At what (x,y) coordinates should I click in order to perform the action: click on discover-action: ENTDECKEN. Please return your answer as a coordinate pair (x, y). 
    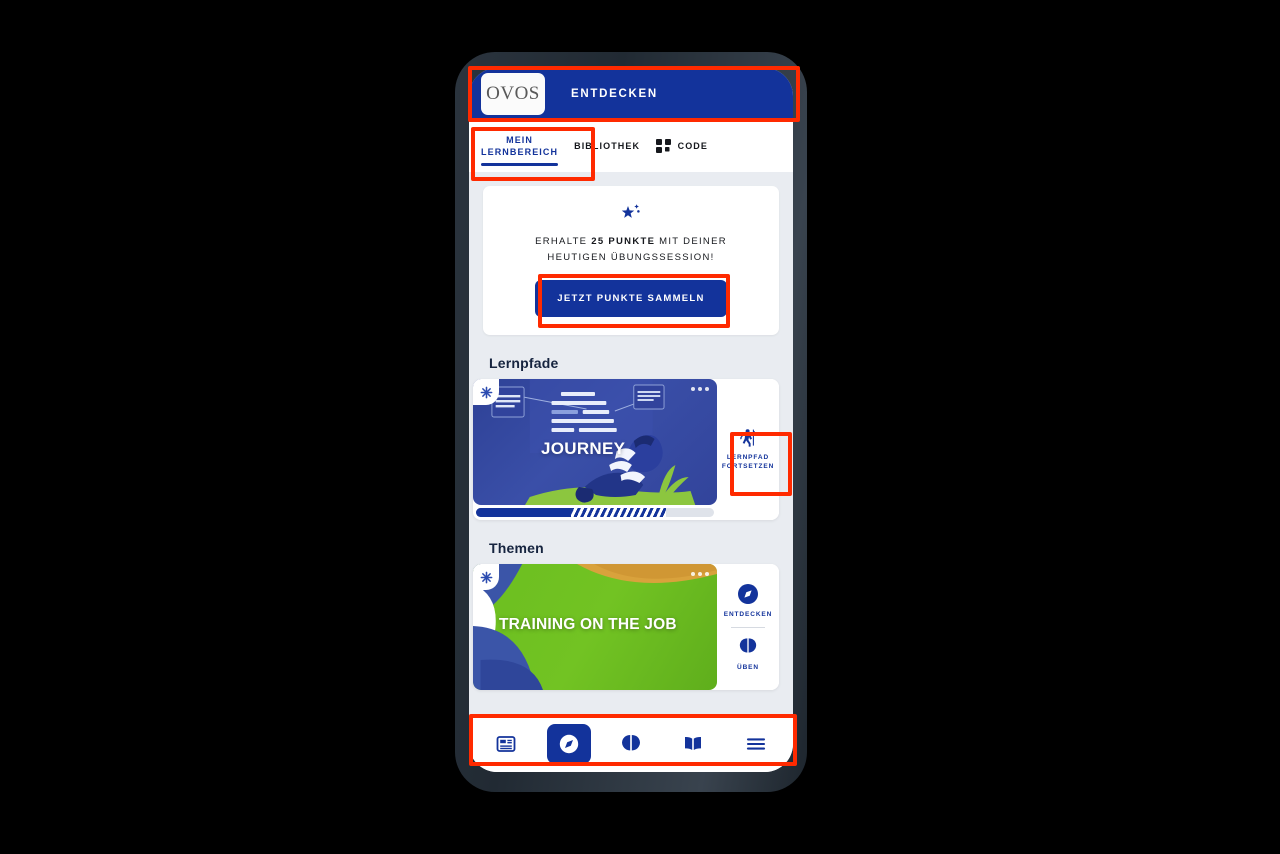
    Looking at the image, I should click on (748, 601).